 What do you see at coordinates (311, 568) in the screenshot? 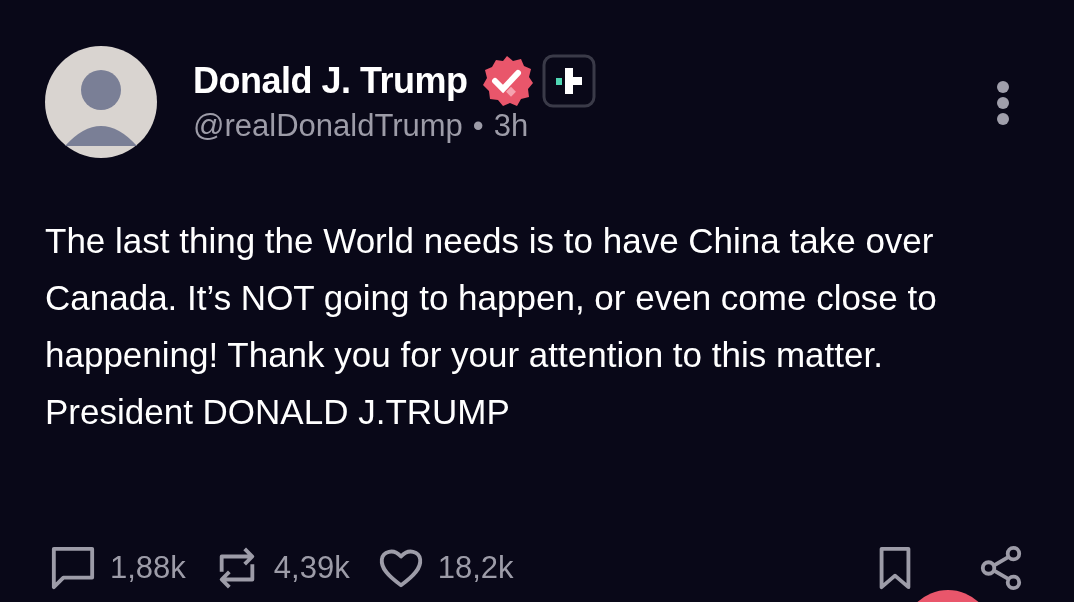
I see `action-count: 4,39k` at bounding box center [311, 568].